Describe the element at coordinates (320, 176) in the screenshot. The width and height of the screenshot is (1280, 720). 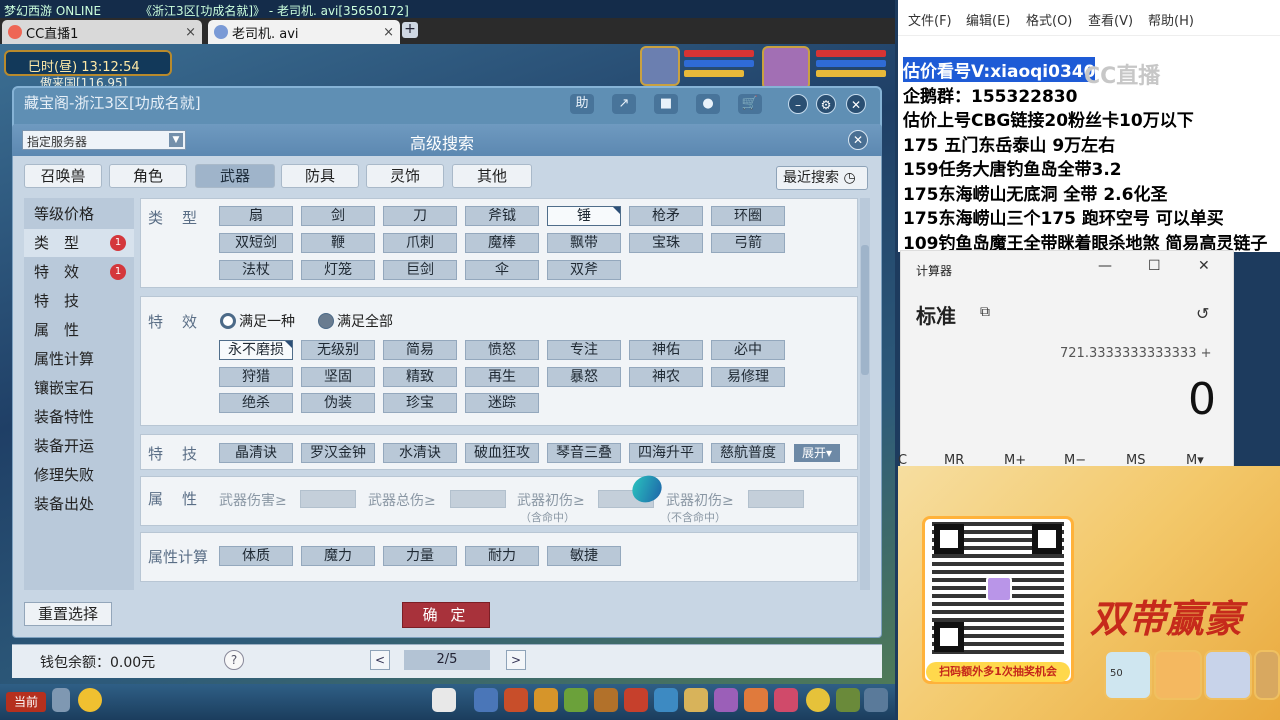
I see `tab-armor: 防具` at that location.